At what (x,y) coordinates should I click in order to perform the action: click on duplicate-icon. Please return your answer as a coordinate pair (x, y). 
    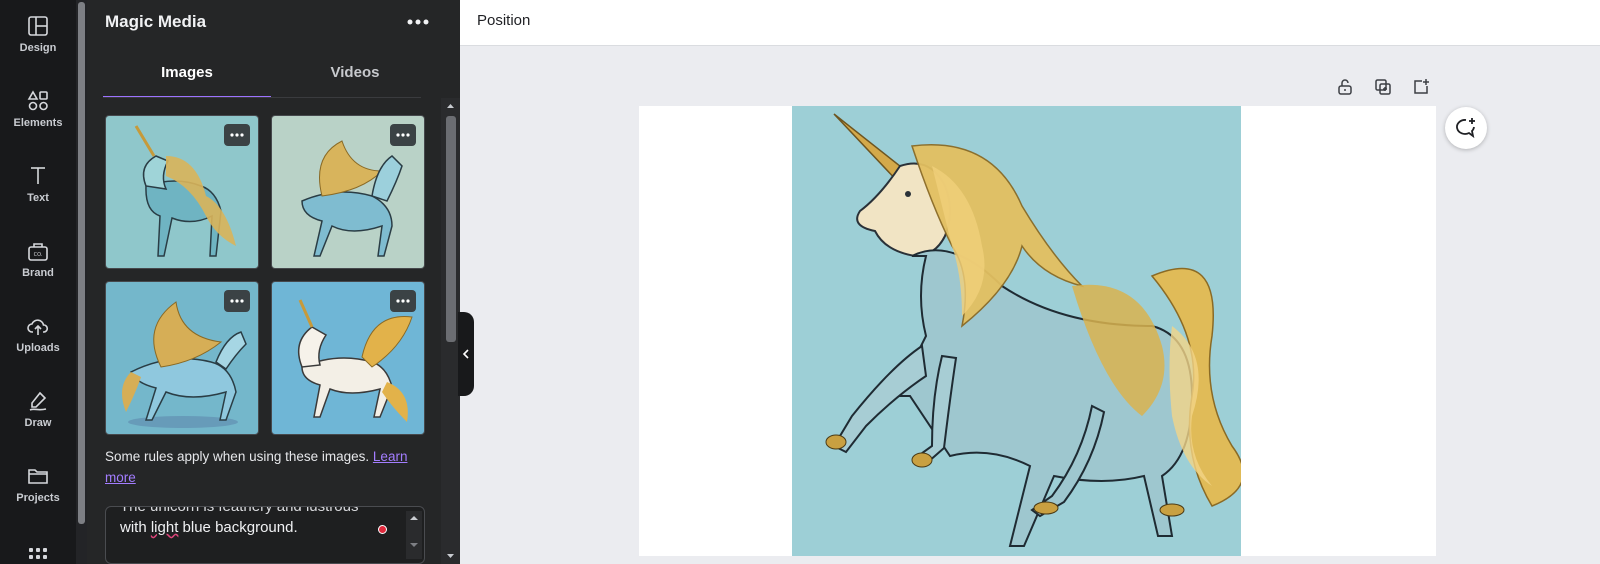
    Looking at the image, I should click on (1383, 87).